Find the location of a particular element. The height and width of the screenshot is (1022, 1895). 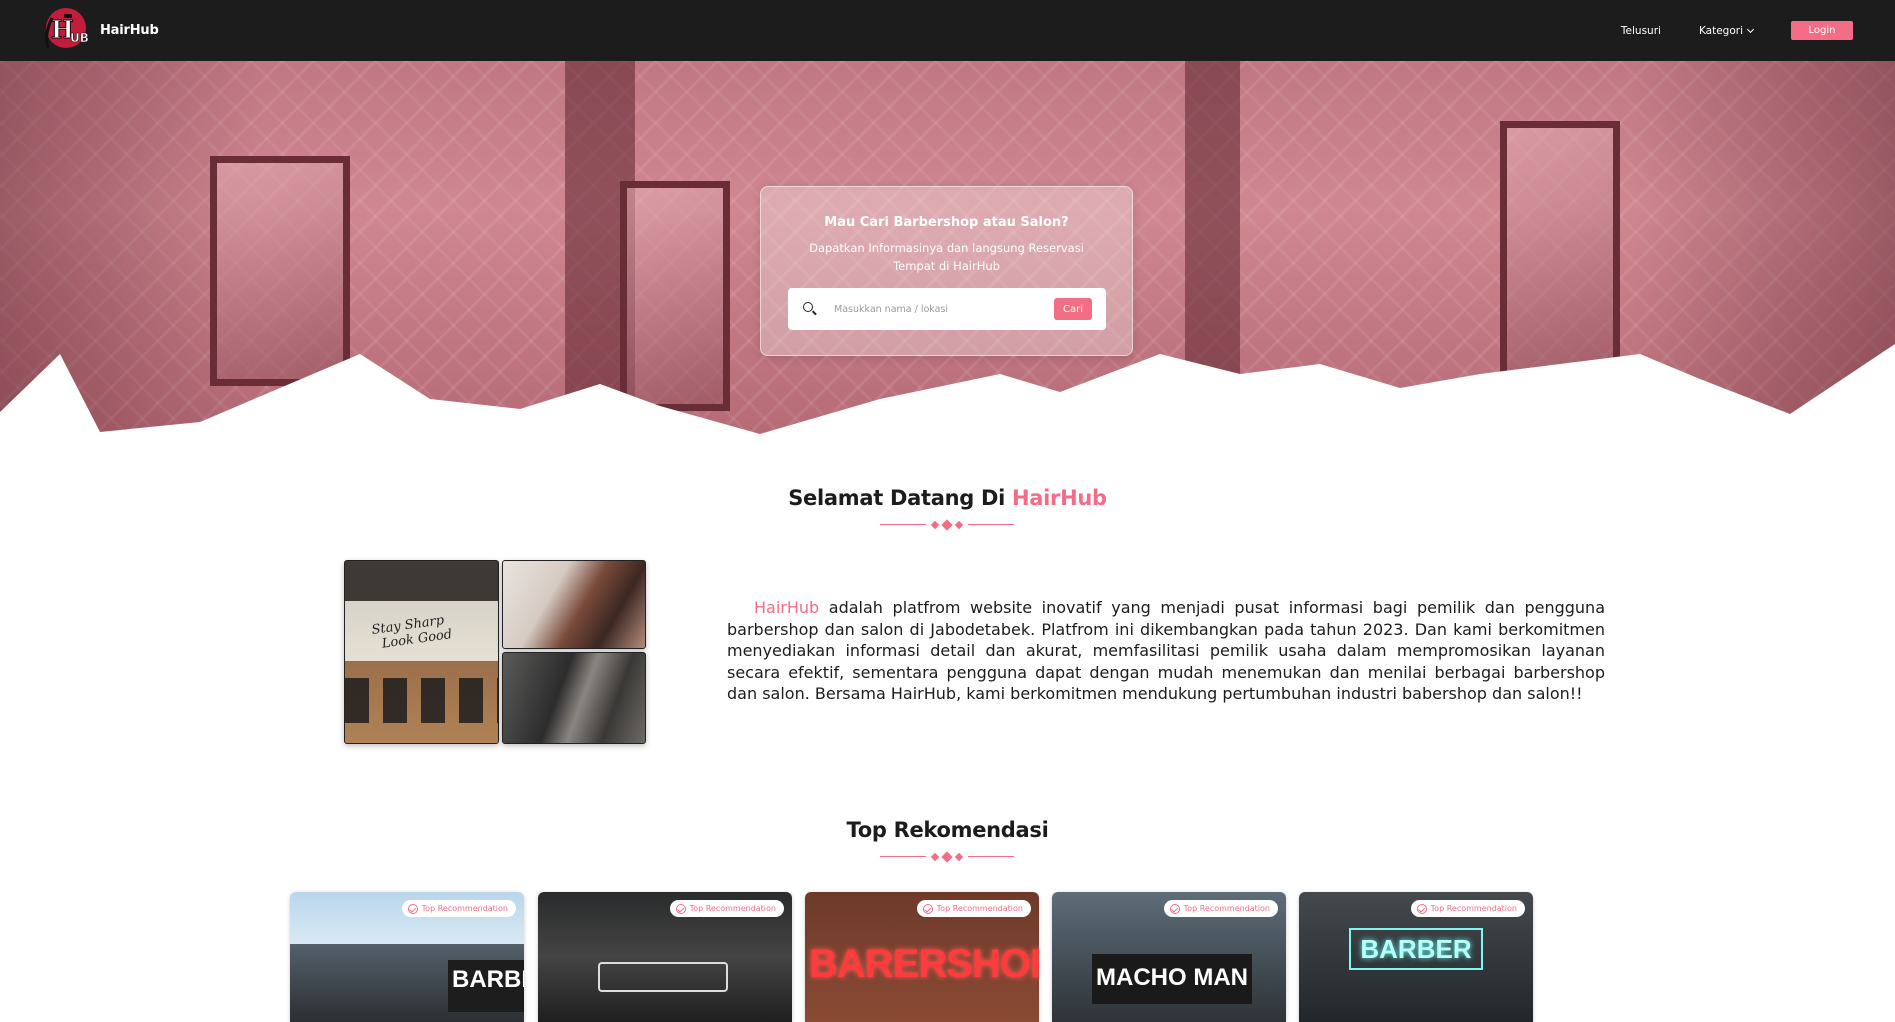

nav-link-telusuri: Telusuri is located at coordinates (1641, 31).